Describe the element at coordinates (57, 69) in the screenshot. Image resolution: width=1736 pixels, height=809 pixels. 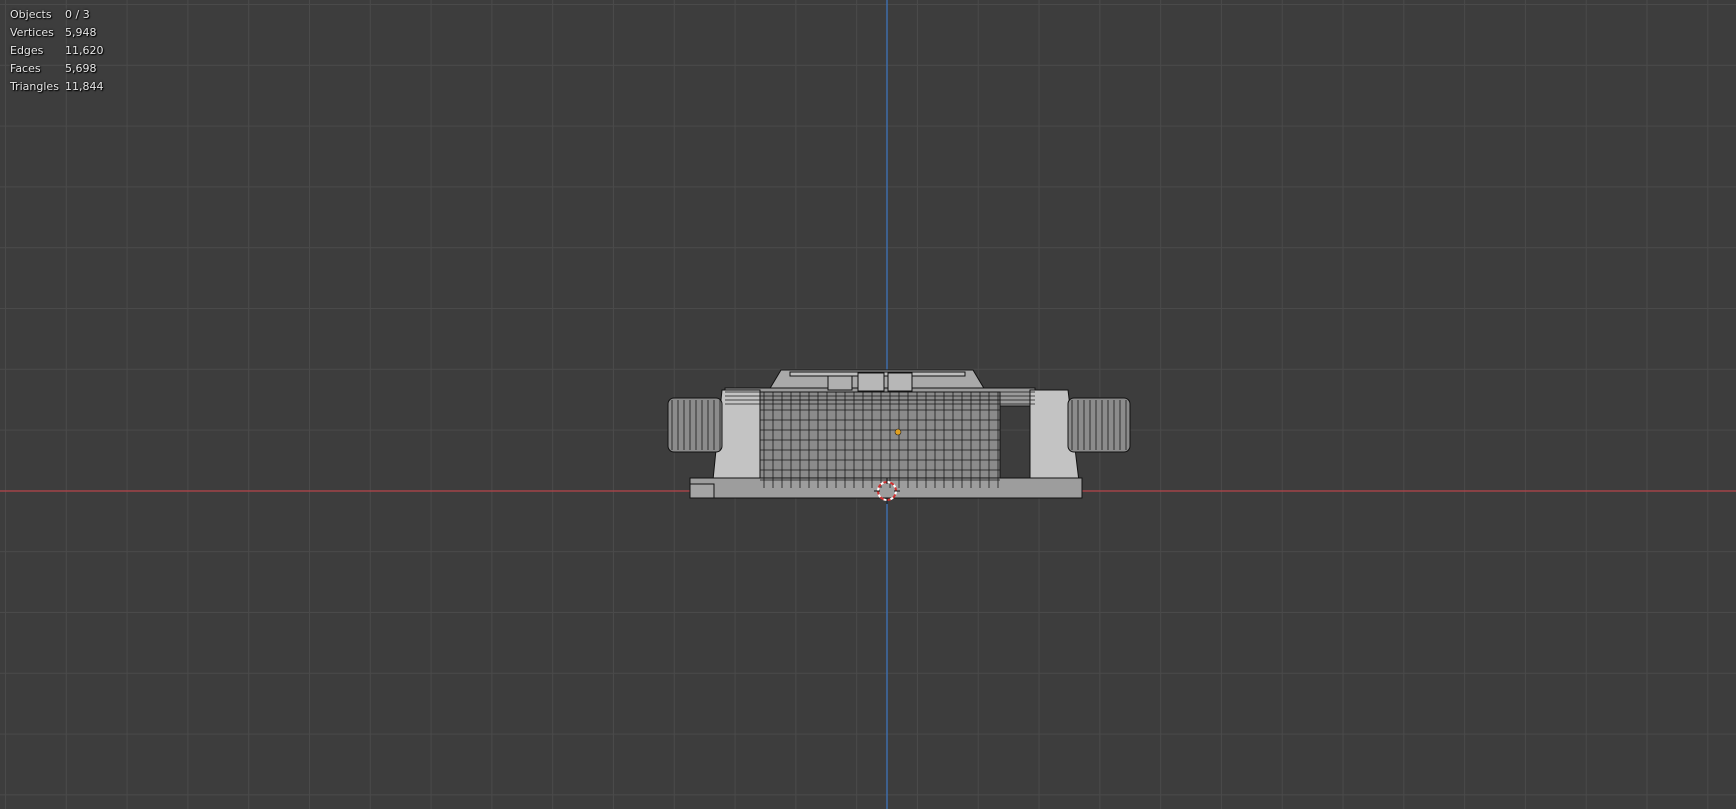
I see `stat-row-faces: Faces 5,698` at that location.